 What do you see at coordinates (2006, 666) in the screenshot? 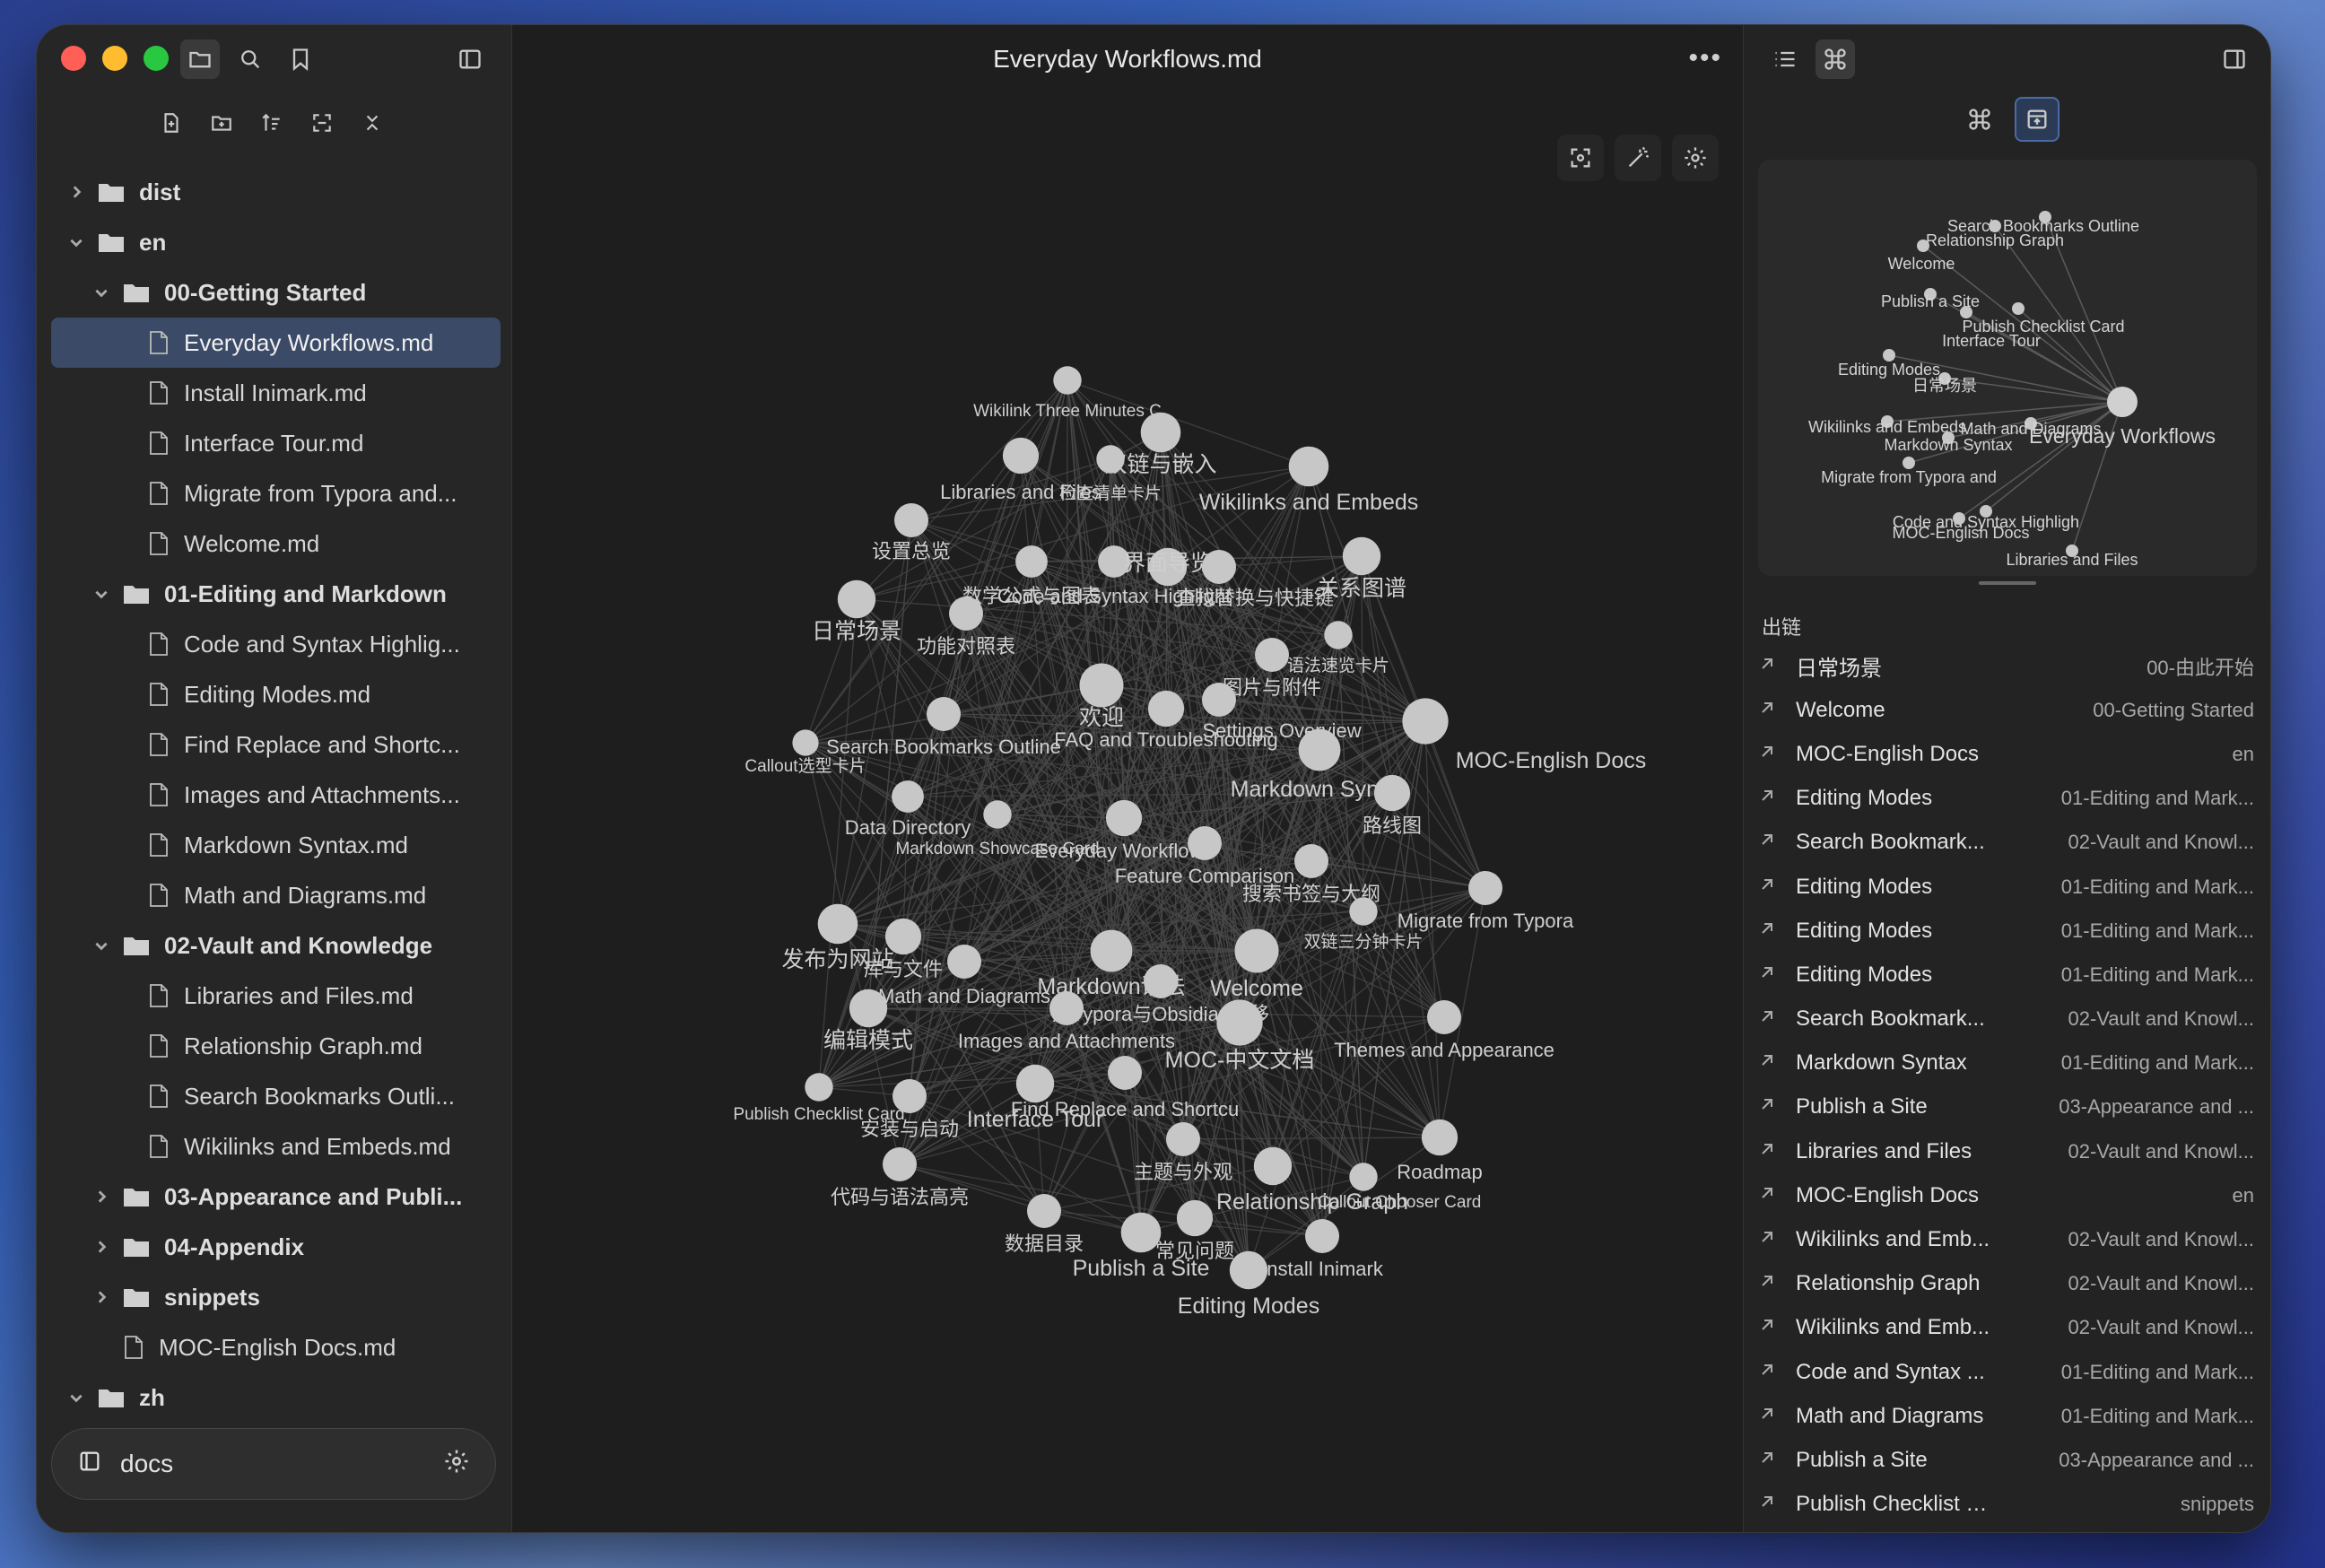
I see `outlink-item: 日常场景 00-由此开始` at bounding box center [2006, 666].